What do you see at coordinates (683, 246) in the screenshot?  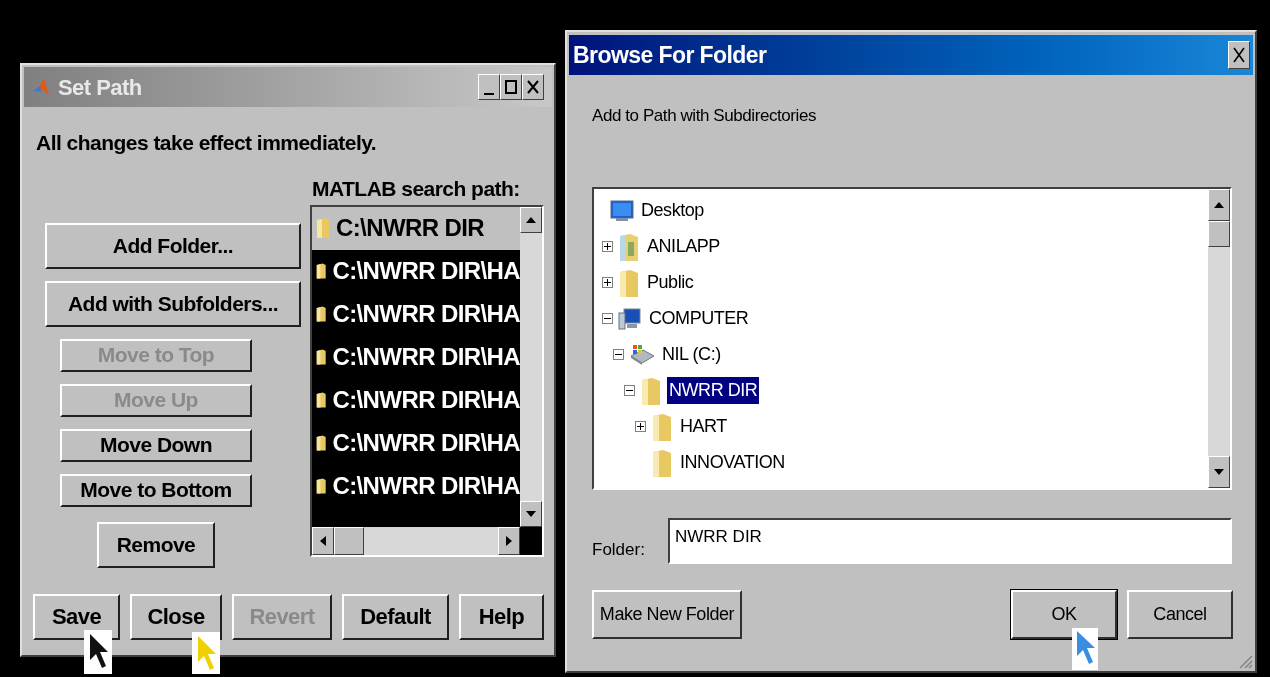 I see `tree-item: ANILAPP` at bounding box center [683, 246].